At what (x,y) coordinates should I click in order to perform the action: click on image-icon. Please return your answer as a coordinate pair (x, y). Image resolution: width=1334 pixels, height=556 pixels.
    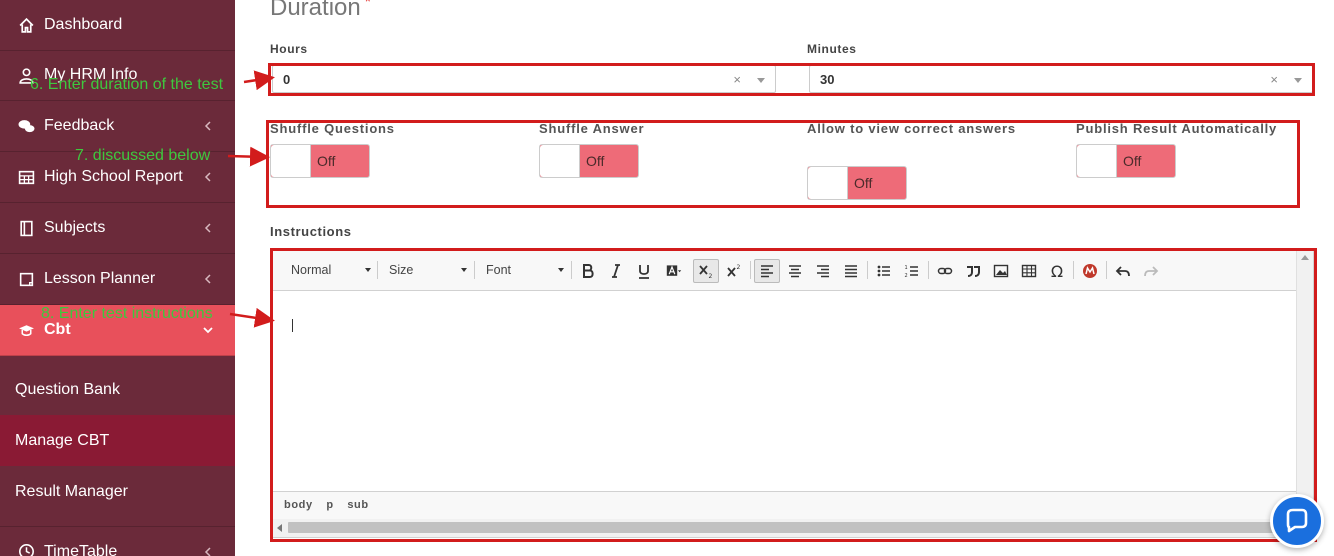
    Looking at the image, I should click on (1001, 271).